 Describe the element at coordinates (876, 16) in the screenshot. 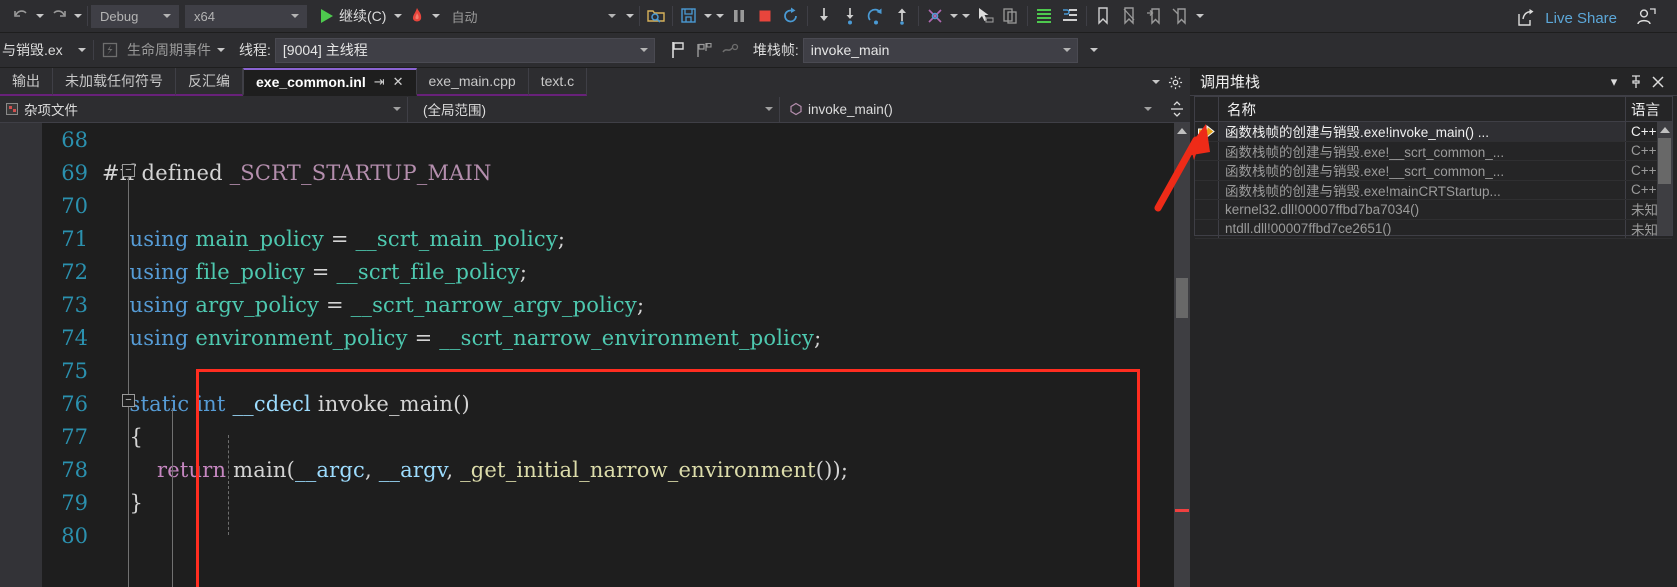

I see `step-out-arrow-icon` at that location.